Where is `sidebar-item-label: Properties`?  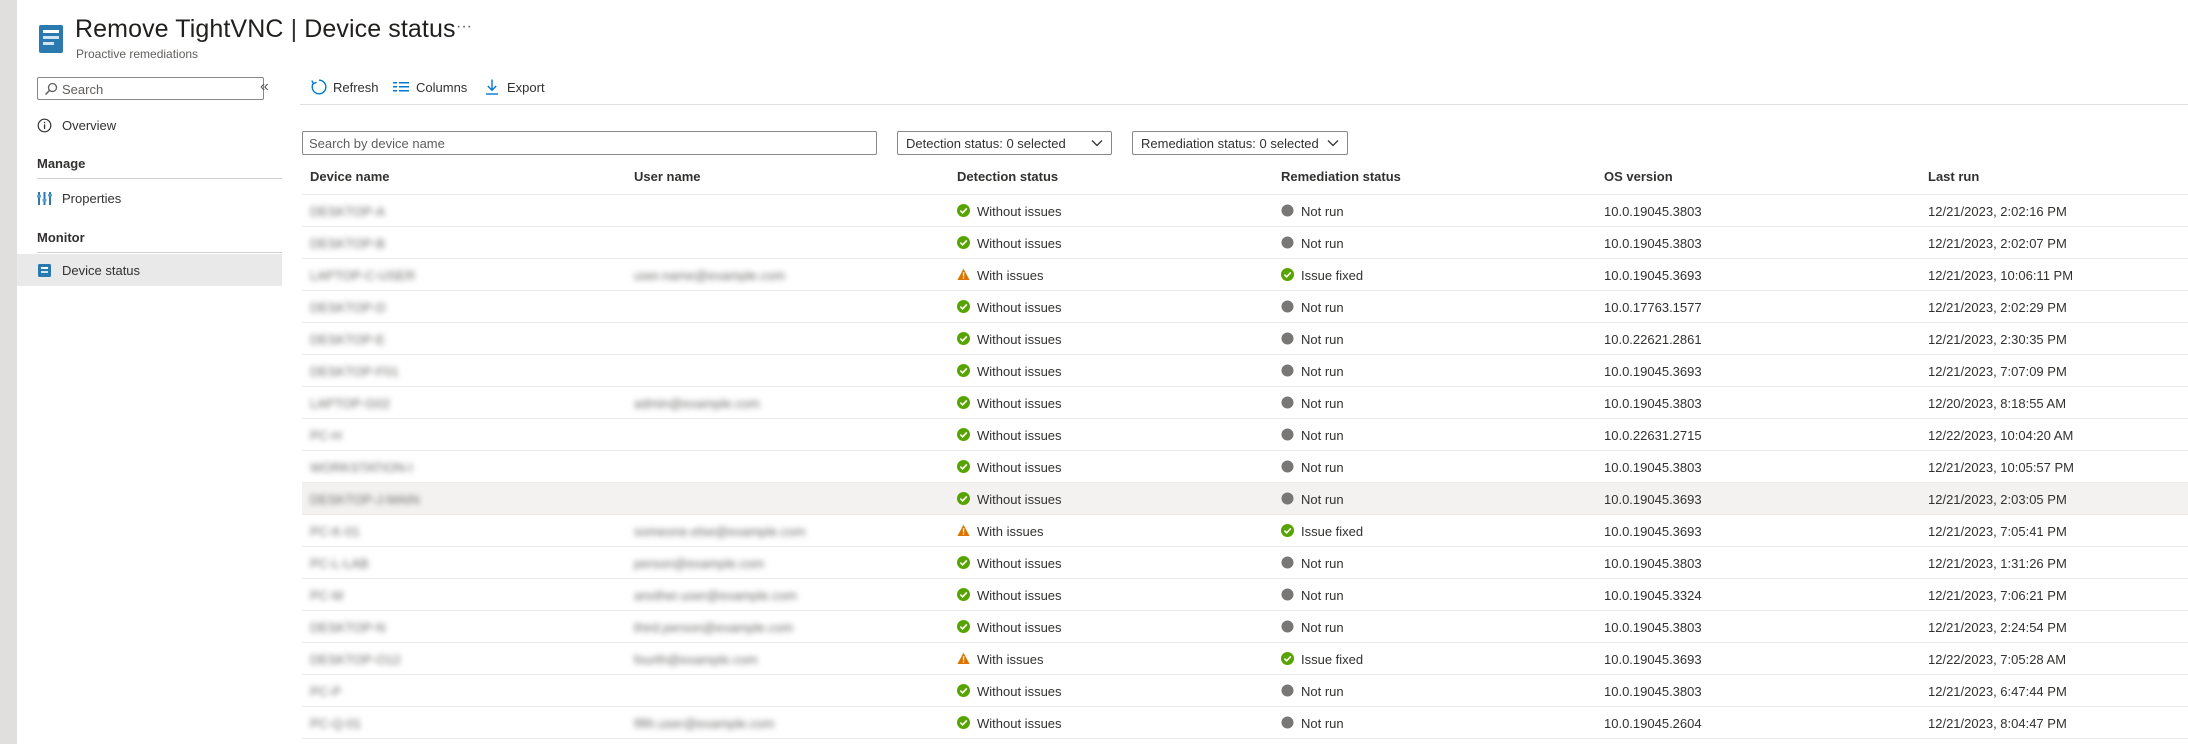
sidebar-item-label: Properties is located at coordinates (92, 198).